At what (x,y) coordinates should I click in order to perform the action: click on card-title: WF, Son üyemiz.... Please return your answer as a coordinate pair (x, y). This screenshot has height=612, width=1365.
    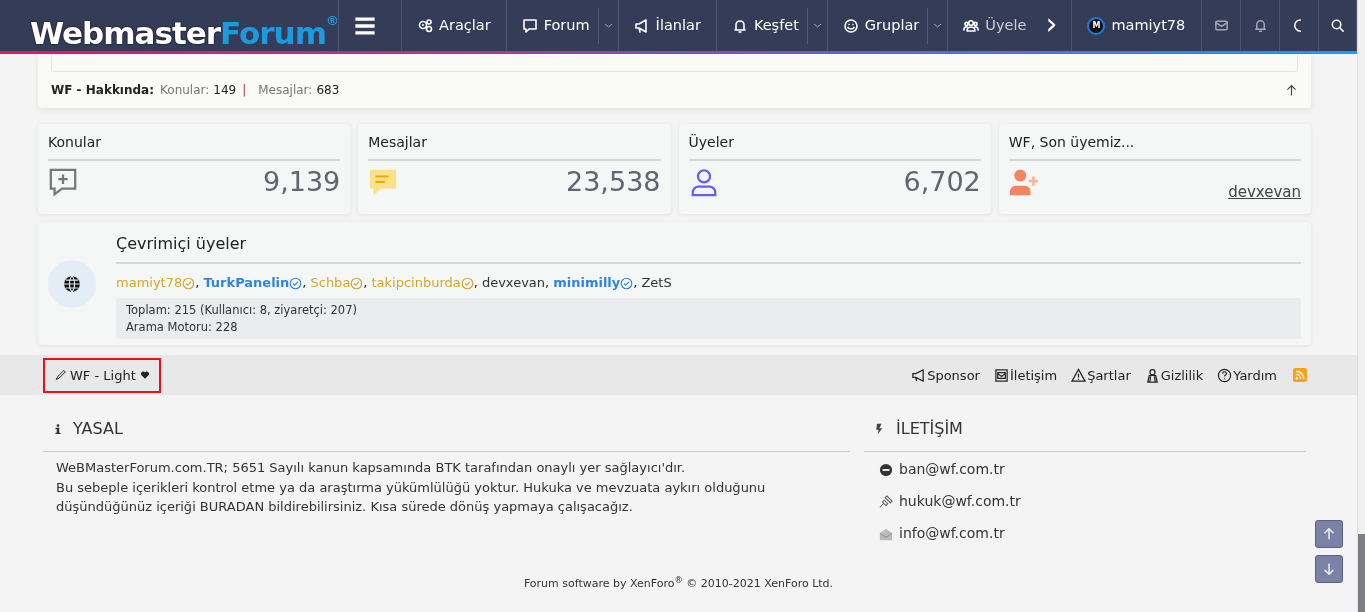
    Looking at the image, I should click on (1154, 146).